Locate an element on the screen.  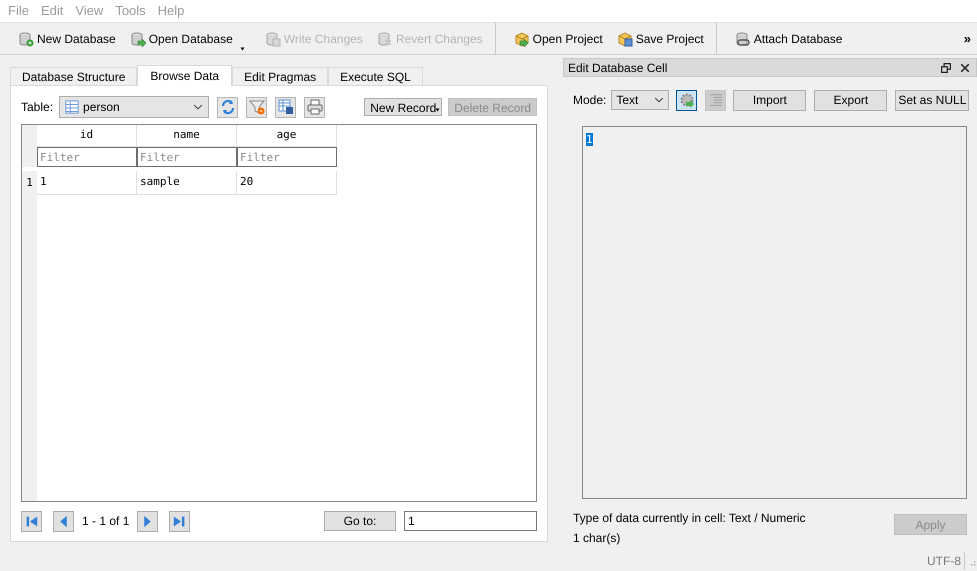
previous-button is located at coordinates (63, 521).